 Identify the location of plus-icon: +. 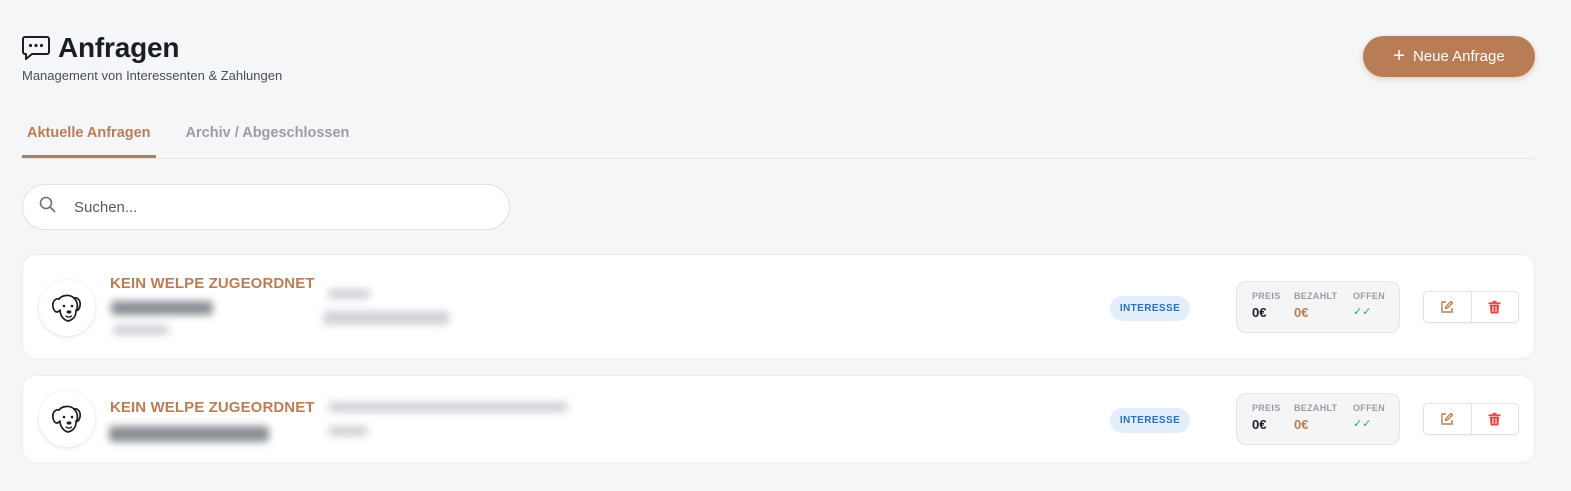
(1399, 55).